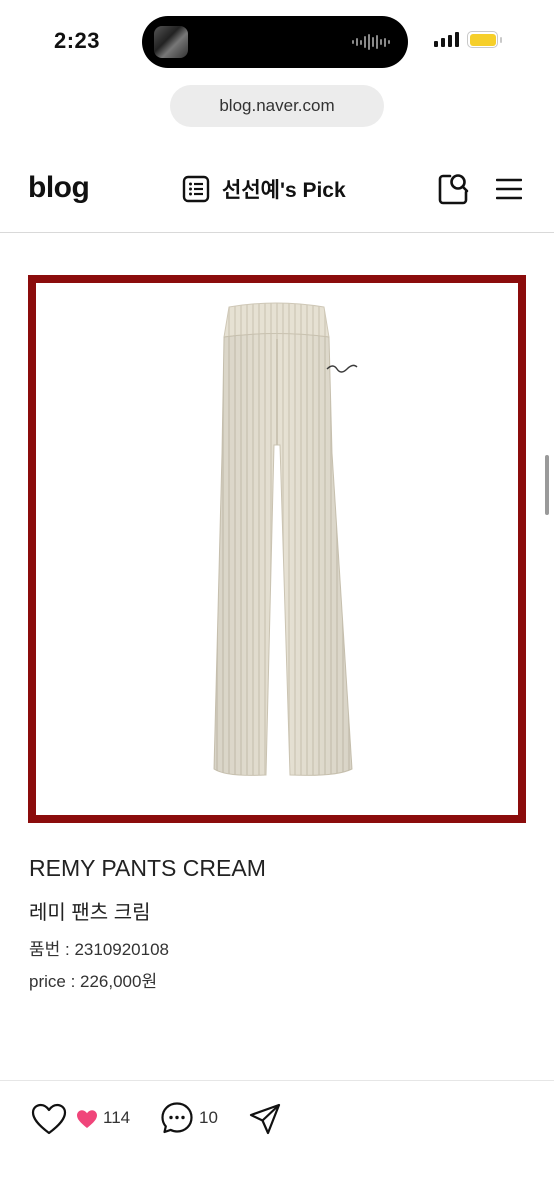 This screenshot has width=554, height=1200. I want to click on status-bar: 2:23, so click(277, 40).